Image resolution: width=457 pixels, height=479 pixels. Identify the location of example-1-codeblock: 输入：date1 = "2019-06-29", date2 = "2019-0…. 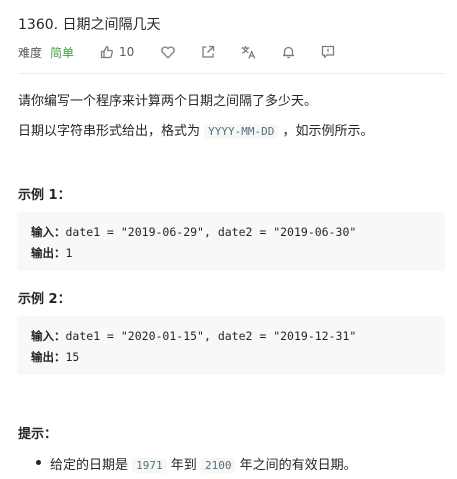
(231, 241).